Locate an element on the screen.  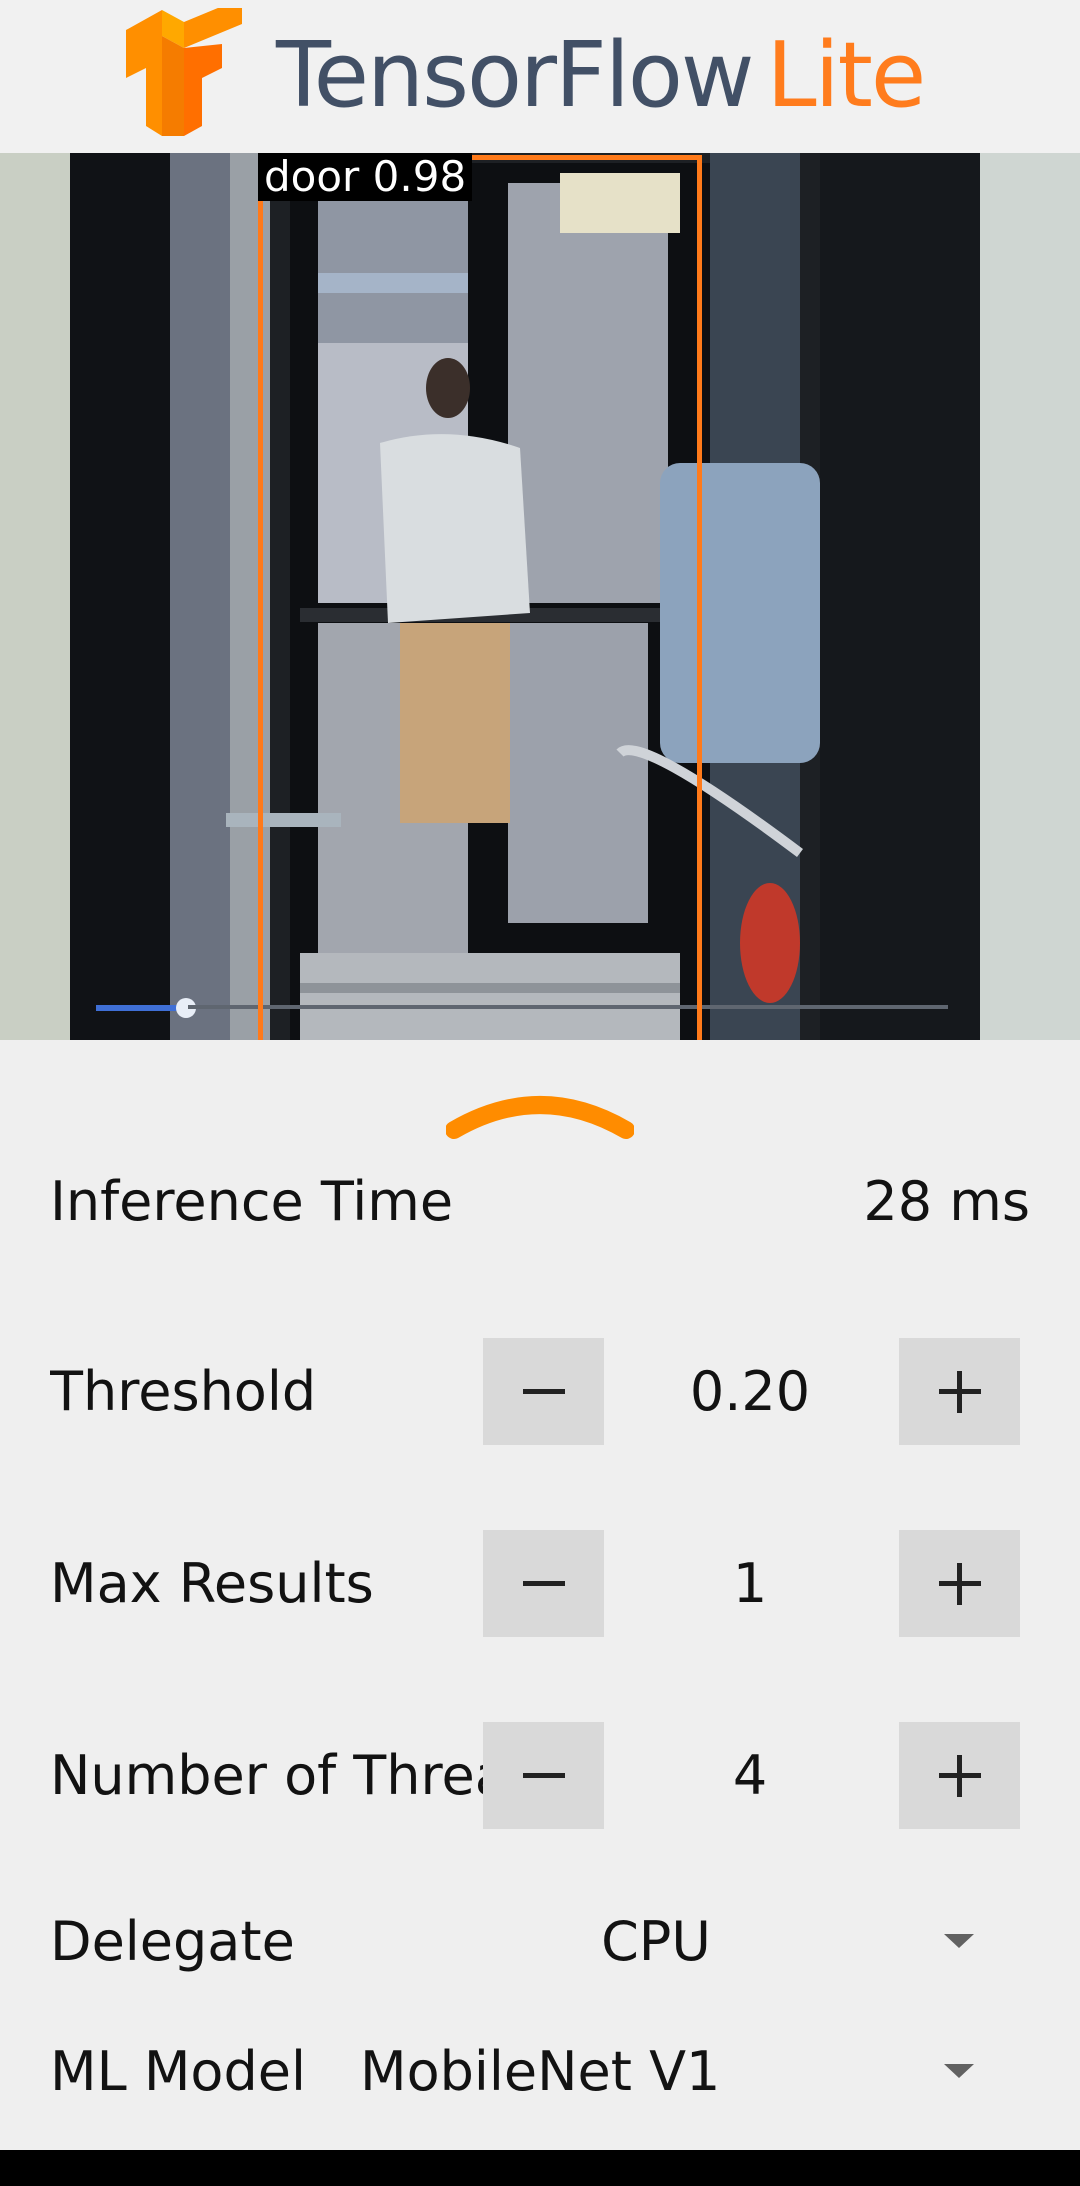
max-results-row: Max Results 1 is located at coordinates (540, 1583).